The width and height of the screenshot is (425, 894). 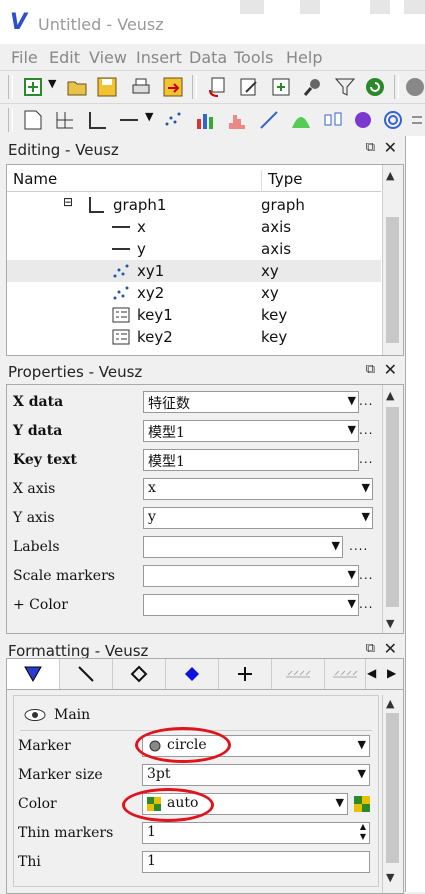 What do you see at coordinates (159, 57) in the screenshot?
I see `menu-insert: Insert` at bounding box center [159, 57].